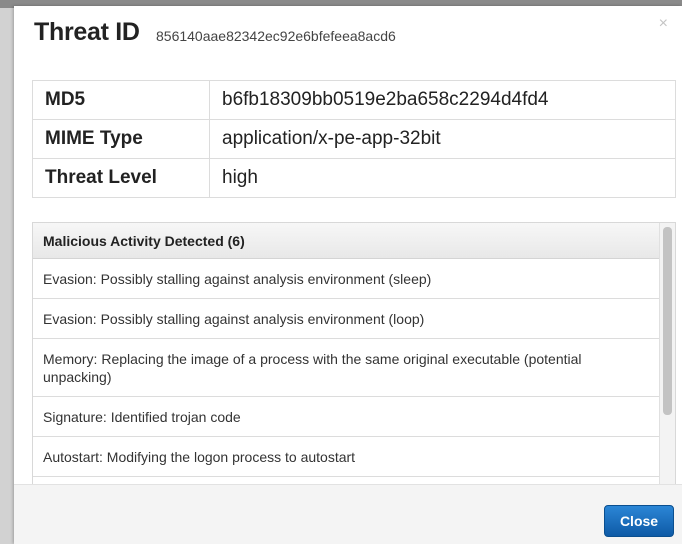  What do you see at coordinates (276, 36) in the screenshot?
I see `threat-id-value: 856140aae82342ec92e6bfefeea8acd6` at bounding box center [276, 36].